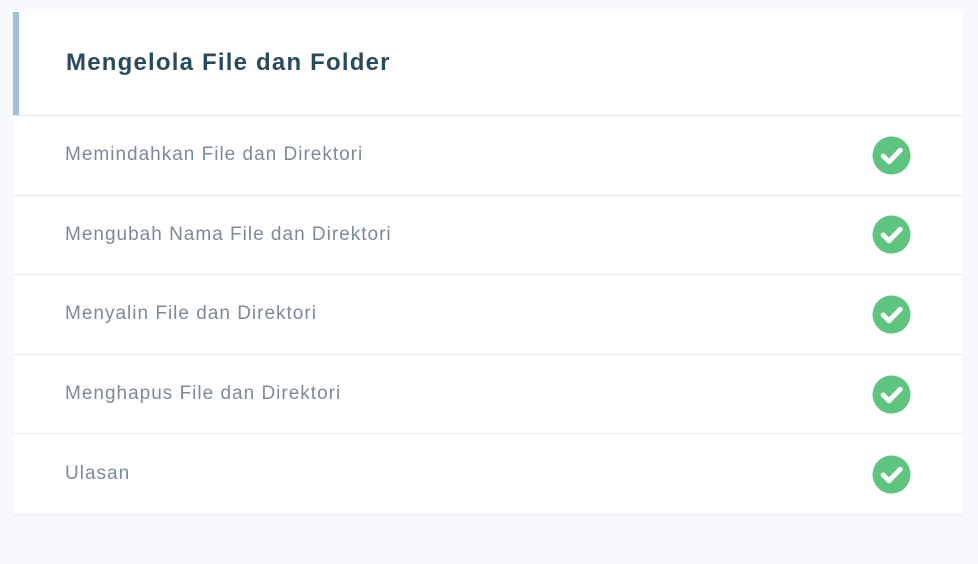  What do you see at coordinates (488, 236) in the screenshot?
I see `lesson-item: Mengubah Nama File dan Direktori` at bounding box center [488, 236].